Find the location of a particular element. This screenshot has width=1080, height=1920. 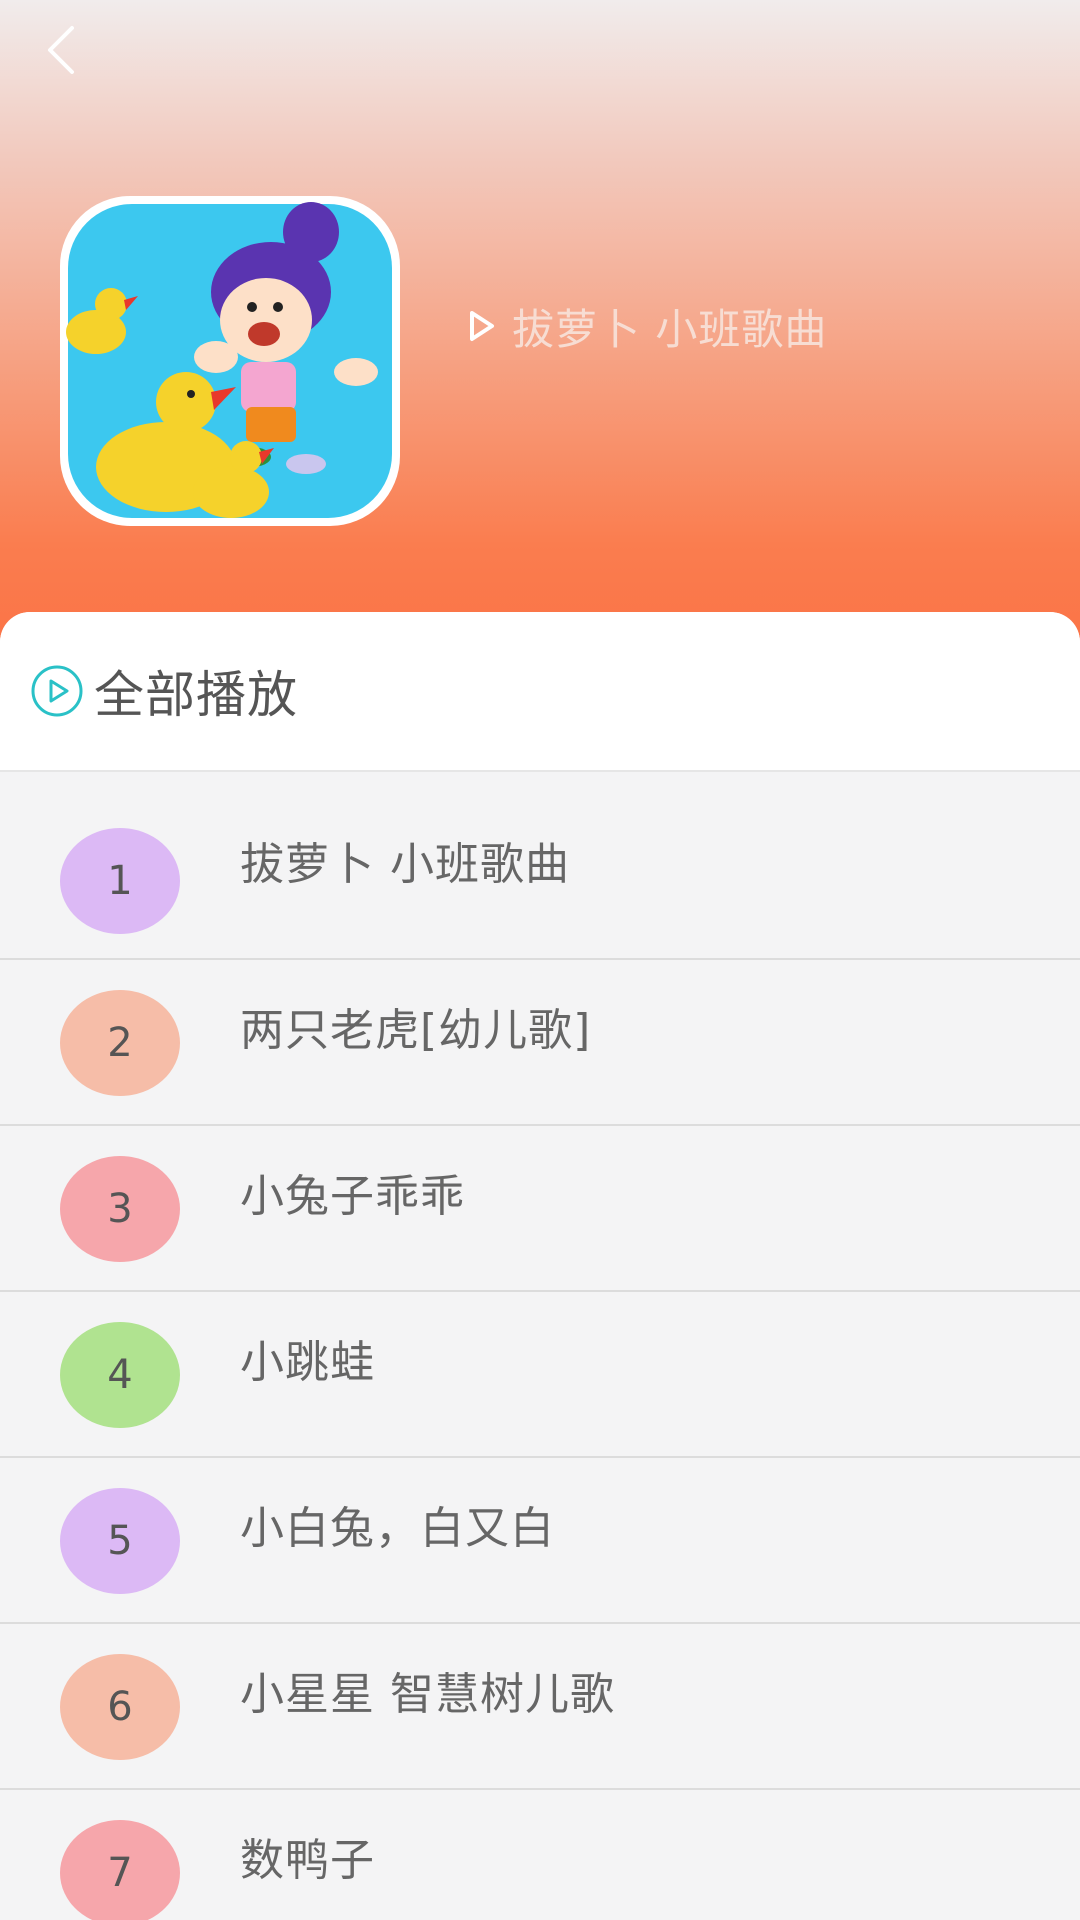

album-cover is located at coordinates (231, 362).